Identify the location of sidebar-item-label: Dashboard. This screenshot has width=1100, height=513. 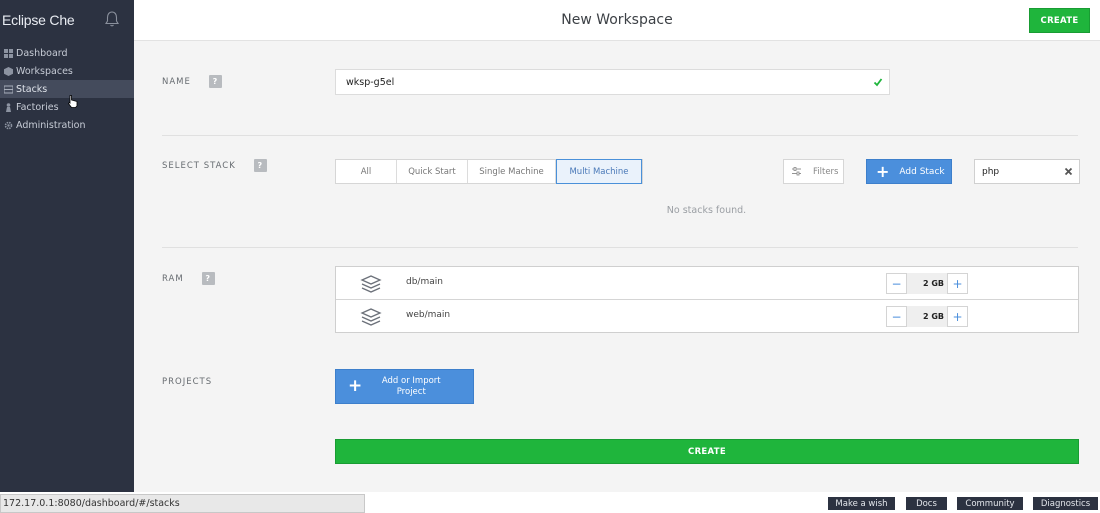
(42, 53).